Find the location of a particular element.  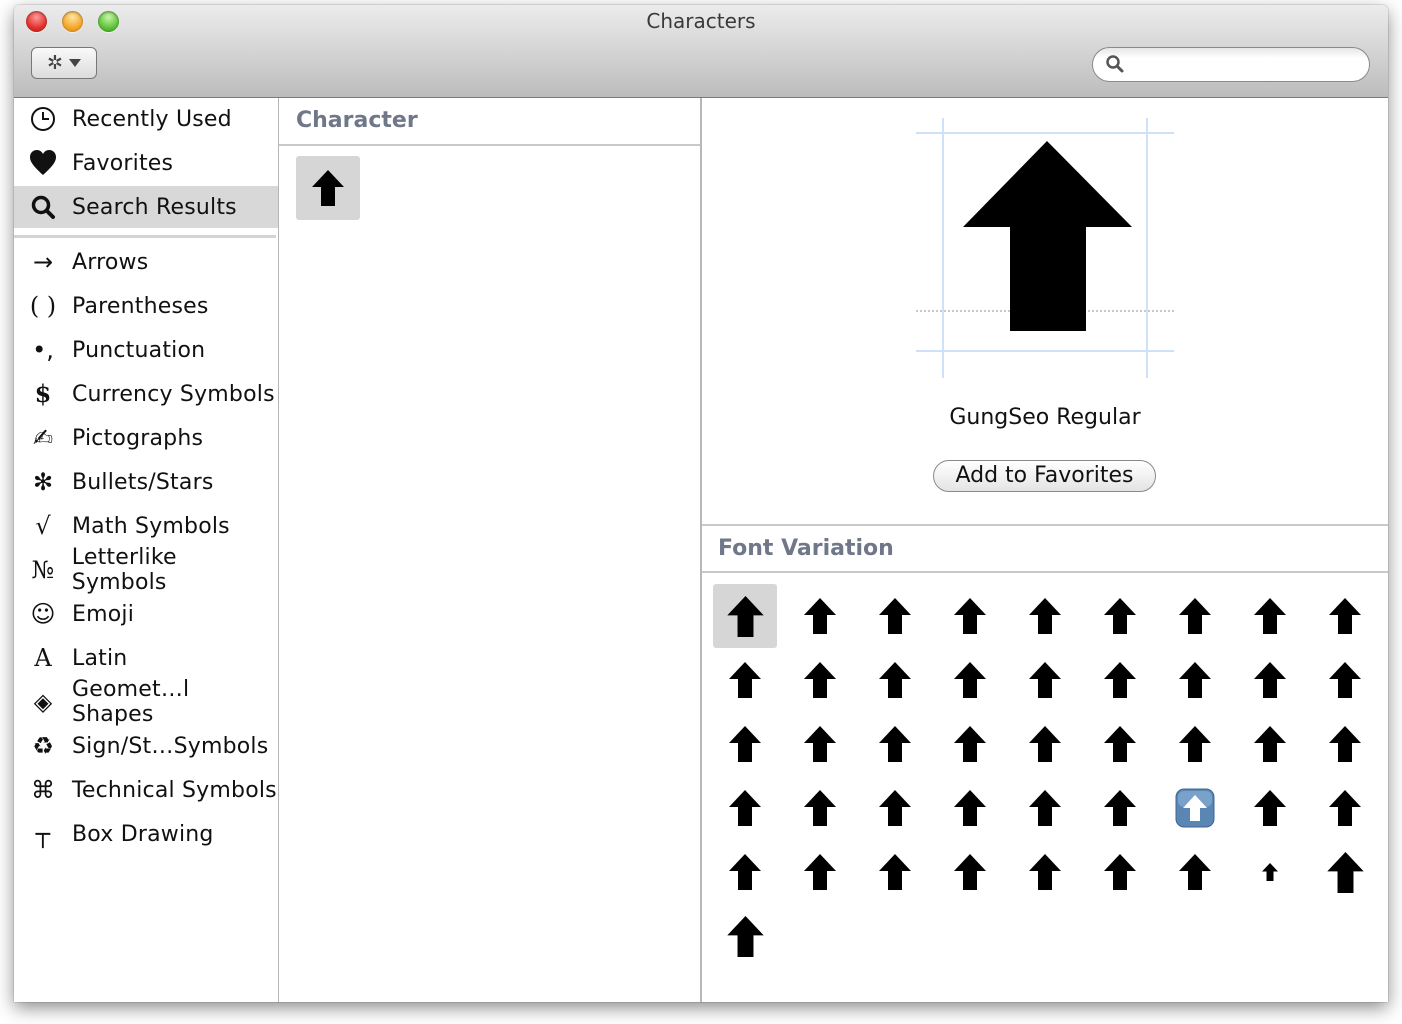

action-menu-button: ✲ is located at coordinates (64, 63).